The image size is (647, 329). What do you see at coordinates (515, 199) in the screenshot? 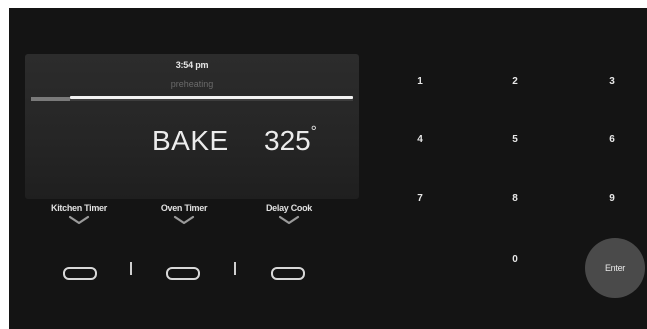
I see `keypad-key-8: 8` at bounding box center [515, 199].